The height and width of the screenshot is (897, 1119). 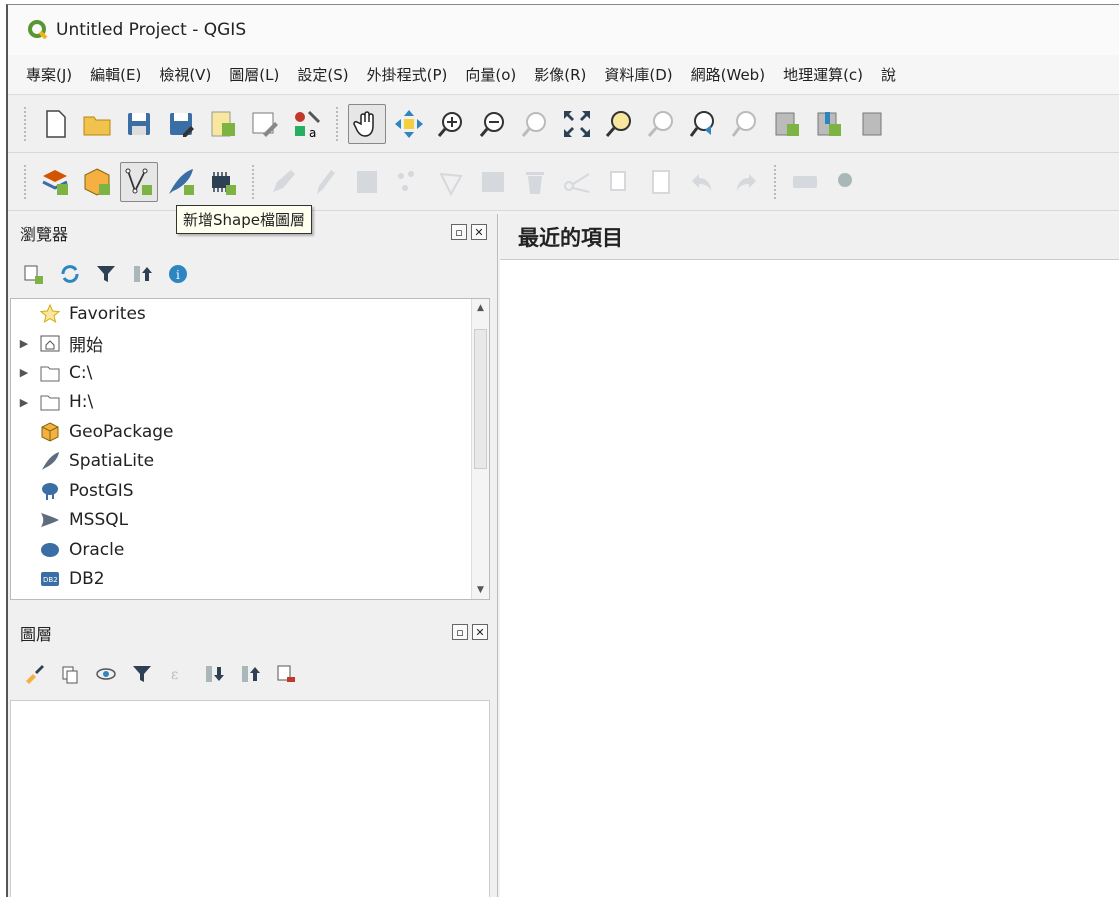 I want to click on new-temporary-layer-icon, so click(x=223, y=182).